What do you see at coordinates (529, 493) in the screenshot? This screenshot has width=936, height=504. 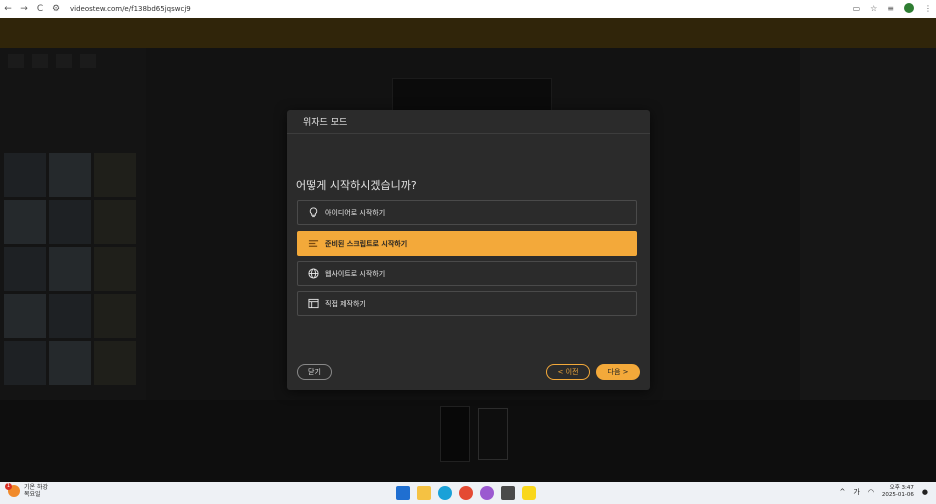 I see `kakaotalk-icon` at bounding box center [529, 493].